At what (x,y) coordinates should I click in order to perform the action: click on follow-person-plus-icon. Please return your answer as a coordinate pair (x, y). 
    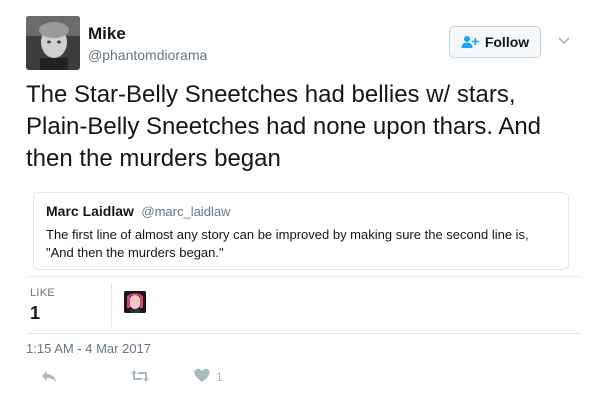
    Looking at the image, I should click on (470, 42).